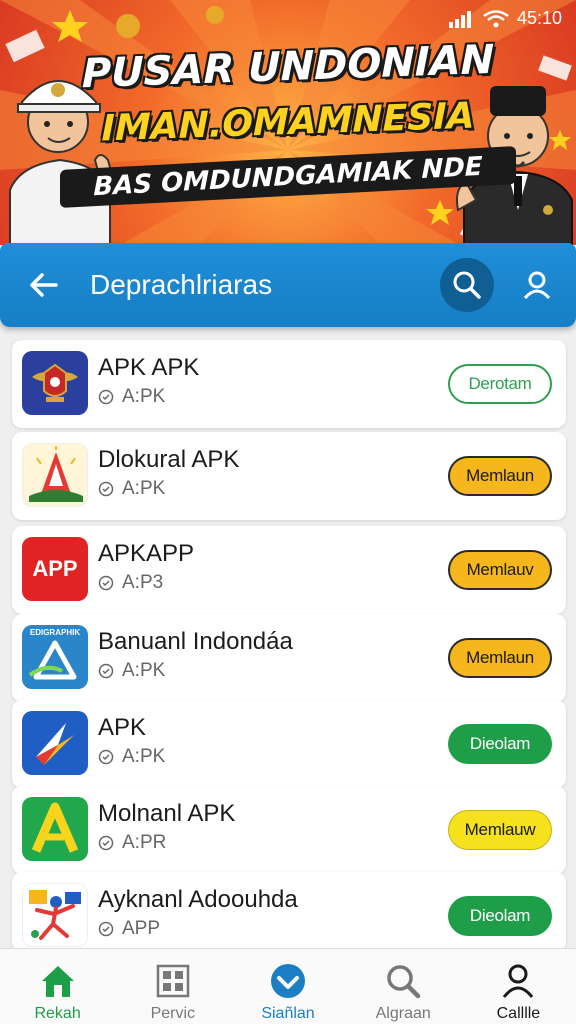 The height and width of the screenshot is (1024, 576). I want to click on app-subtitle: A:PR, so click(132, 843).